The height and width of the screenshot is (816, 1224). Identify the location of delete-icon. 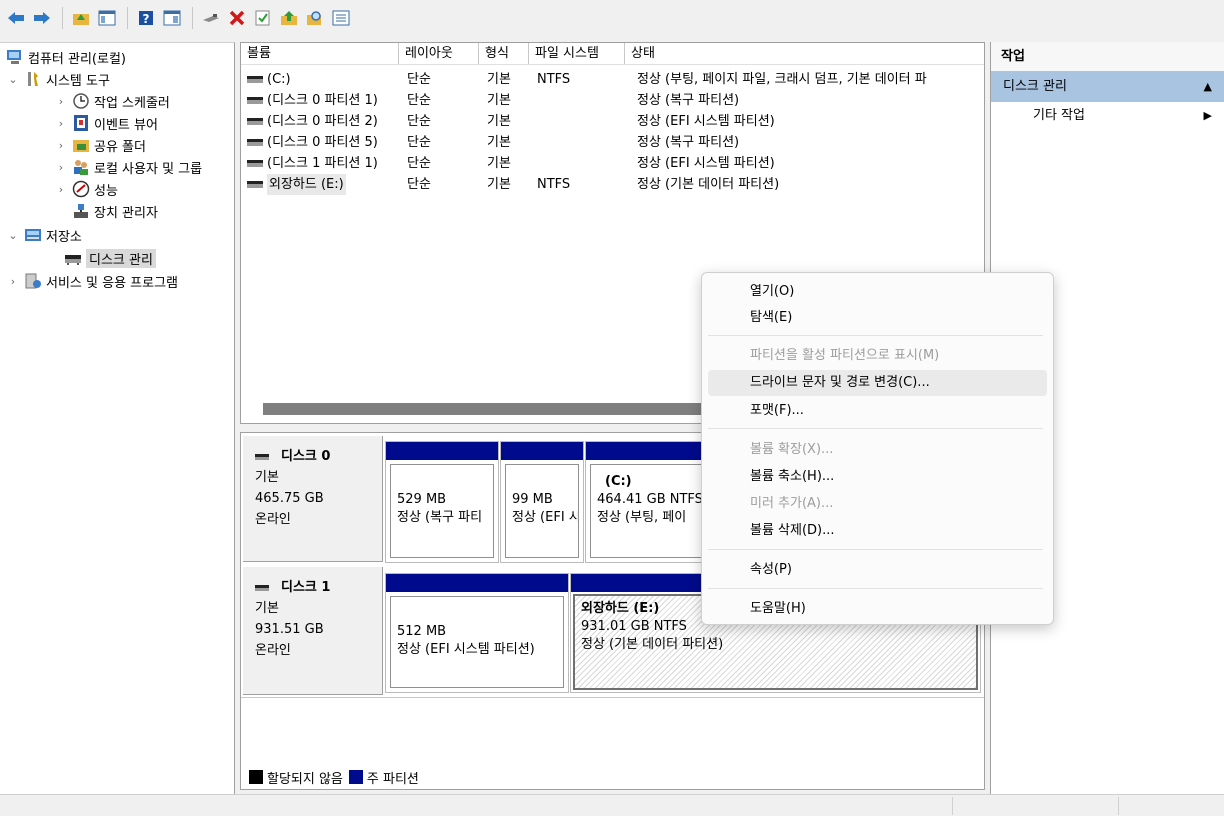
(237, 18).